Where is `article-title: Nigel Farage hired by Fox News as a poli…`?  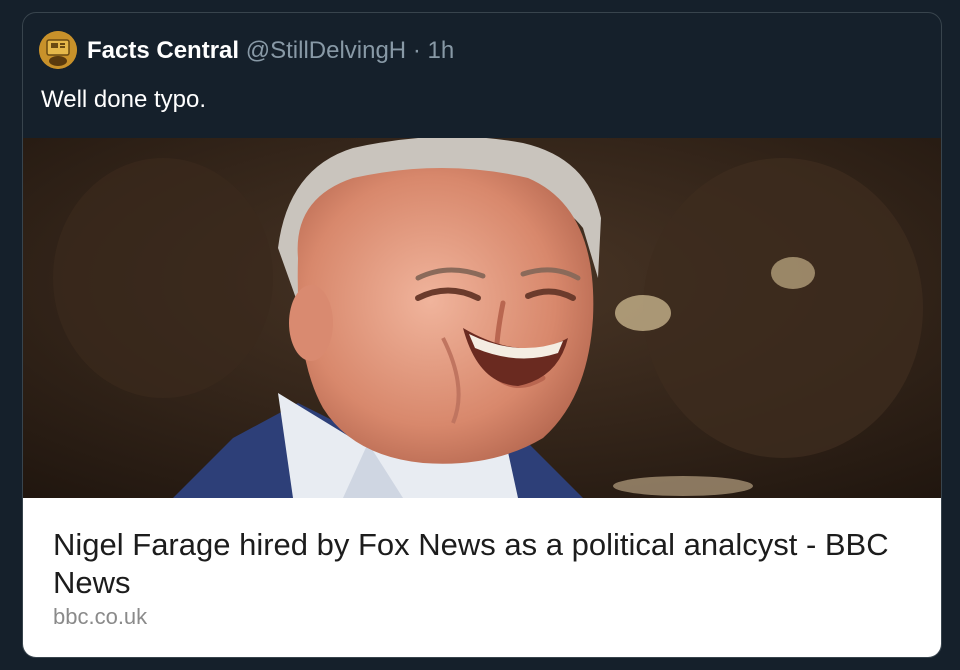
article-title: Nigel Farage hired by Fox News as a poli… is located at coordinates (488, 564).